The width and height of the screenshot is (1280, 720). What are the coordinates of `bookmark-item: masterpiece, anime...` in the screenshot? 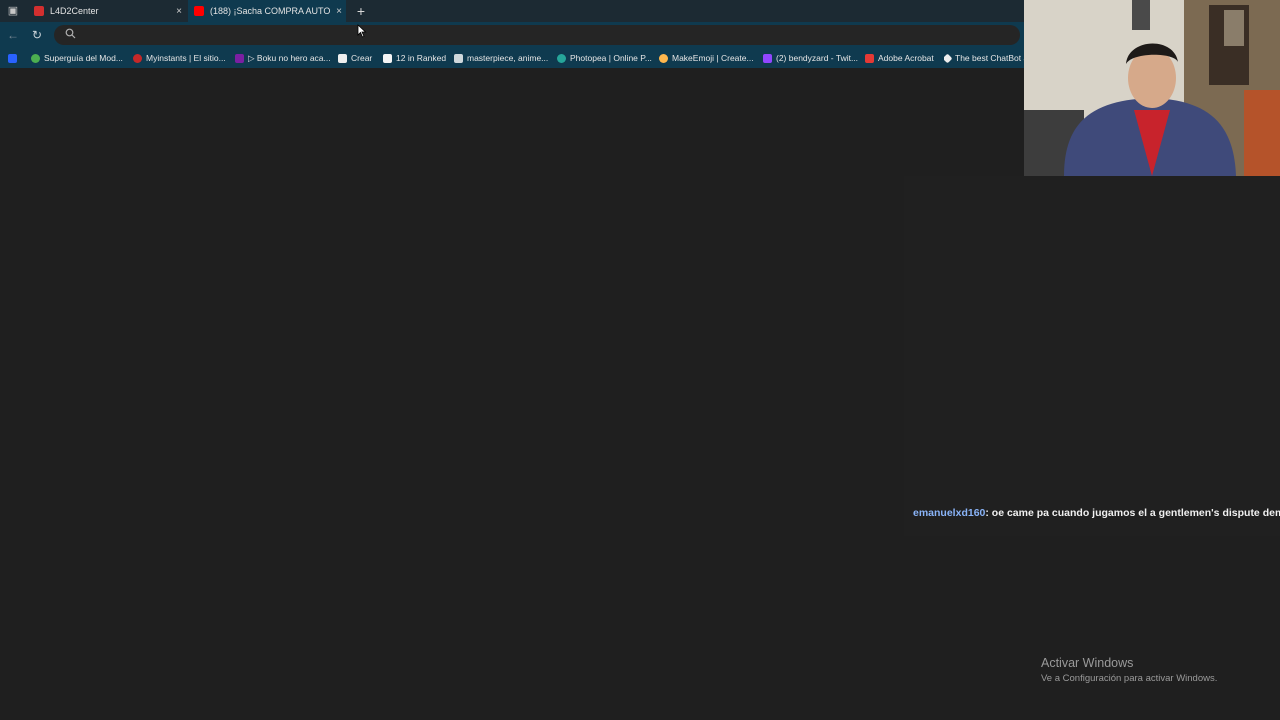 It's located at (501, 58).